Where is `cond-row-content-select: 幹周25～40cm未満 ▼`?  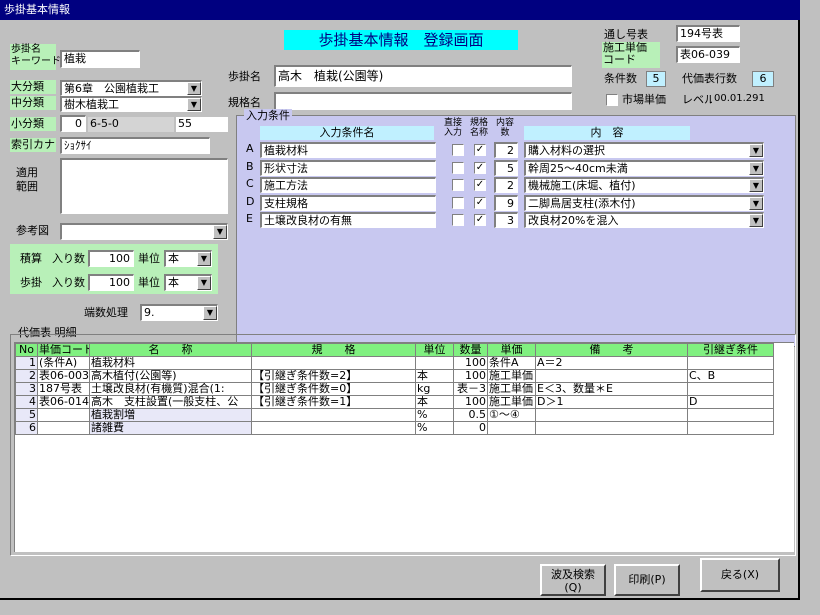 cond-row-content-select: 幹周25～40cm未満 ▼ is located at coordinates (644, 168).